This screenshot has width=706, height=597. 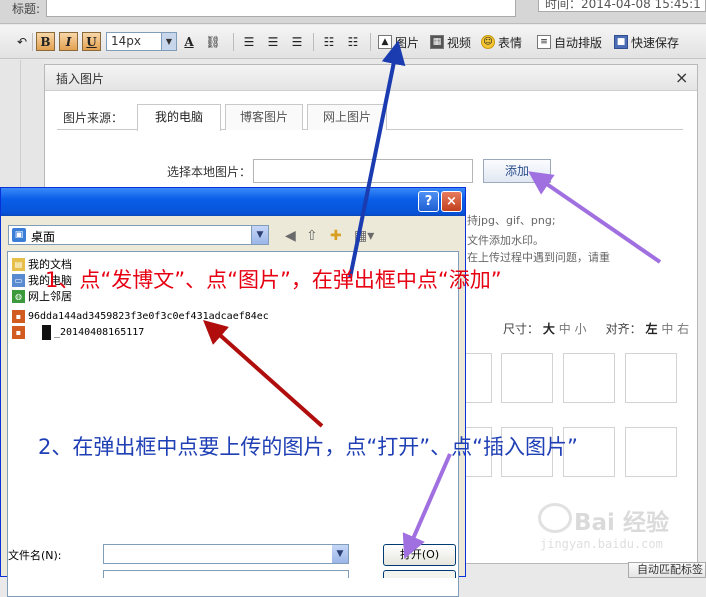 I want to click on arrow-to-image-file, so click(x=263, y=374).